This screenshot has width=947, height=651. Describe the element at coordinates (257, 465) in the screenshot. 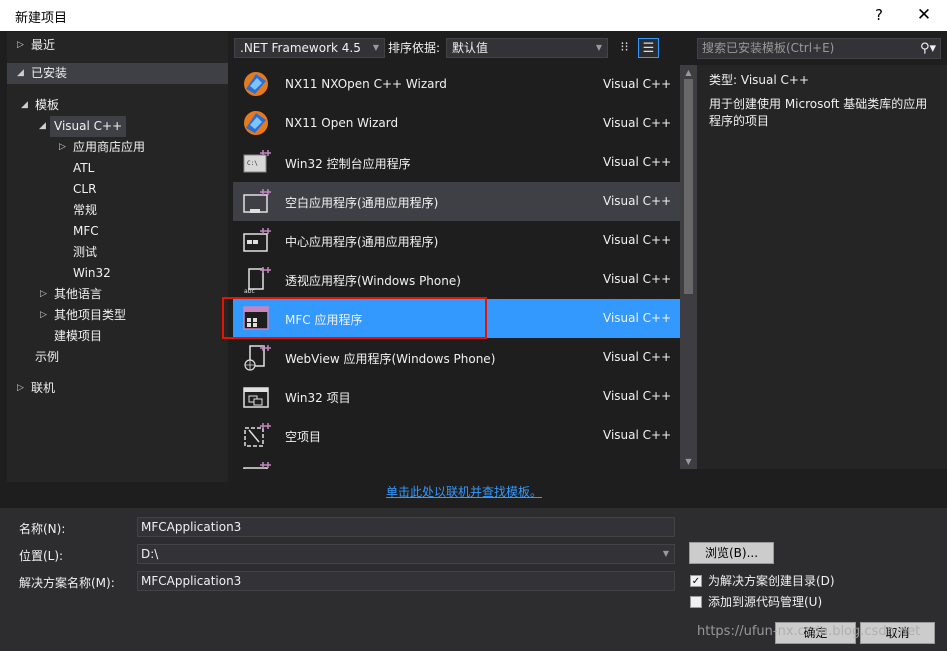

I see `project-icon` at that location.